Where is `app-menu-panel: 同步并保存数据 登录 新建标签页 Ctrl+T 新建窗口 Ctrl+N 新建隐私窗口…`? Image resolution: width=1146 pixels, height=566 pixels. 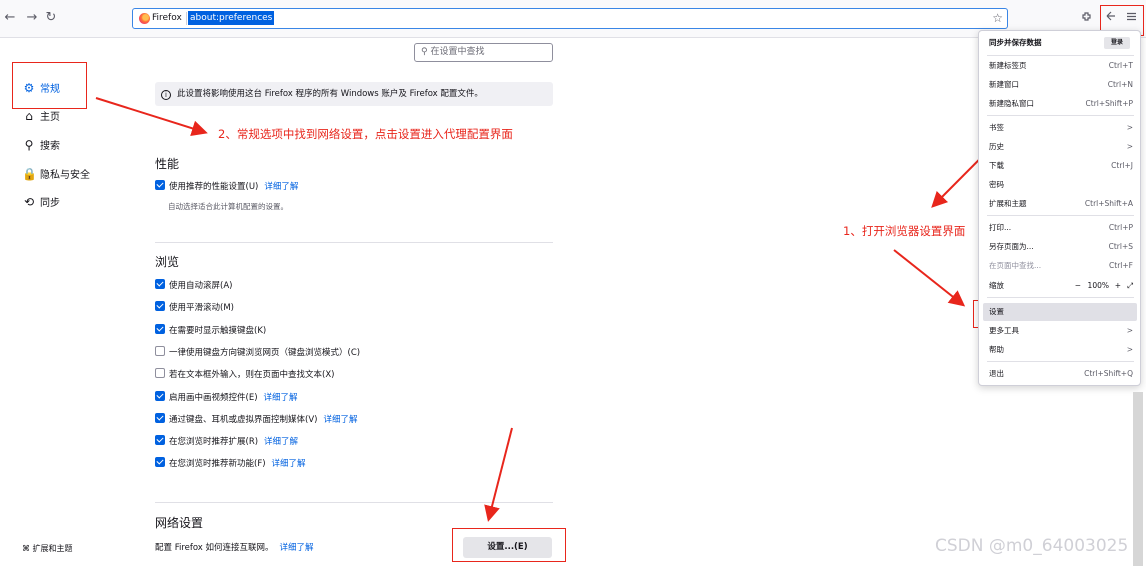
app-menu-panel: 同步并保存数据 登录 新建标签页 Ctrl+T 新建窗口 Ctrl+N 新建隐私窗口… is located at coordinates (1059, 208).